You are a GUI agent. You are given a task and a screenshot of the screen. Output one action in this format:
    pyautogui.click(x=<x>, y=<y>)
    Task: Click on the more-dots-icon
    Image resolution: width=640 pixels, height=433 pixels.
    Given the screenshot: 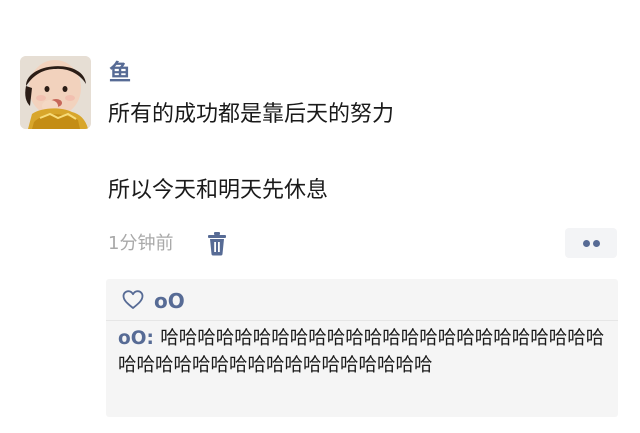 What is the action you would take?
    pyautogui.click(x=586, y=243)
    